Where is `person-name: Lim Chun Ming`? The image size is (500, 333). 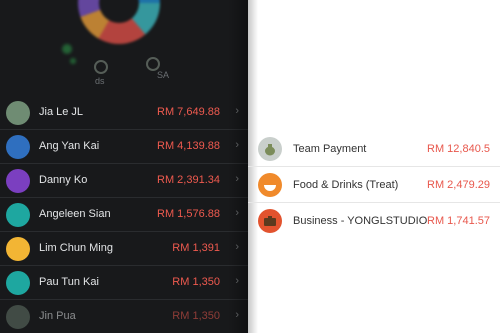
person-name: Lim Chun Ming is located at coordinates (76, 248).